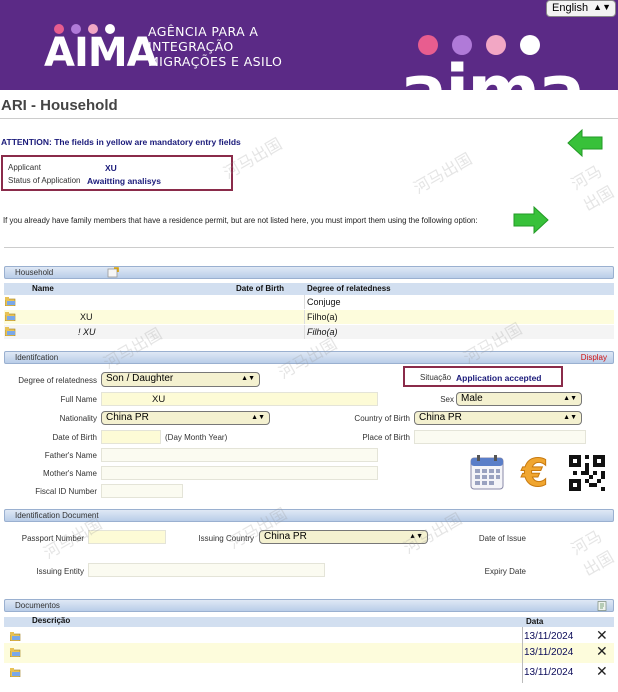  I want to click on euro-icon: €, so click(535, 472).